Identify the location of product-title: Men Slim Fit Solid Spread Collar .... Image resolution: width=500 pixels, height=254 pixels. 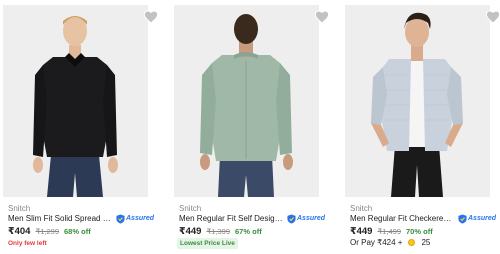
(60, 218).